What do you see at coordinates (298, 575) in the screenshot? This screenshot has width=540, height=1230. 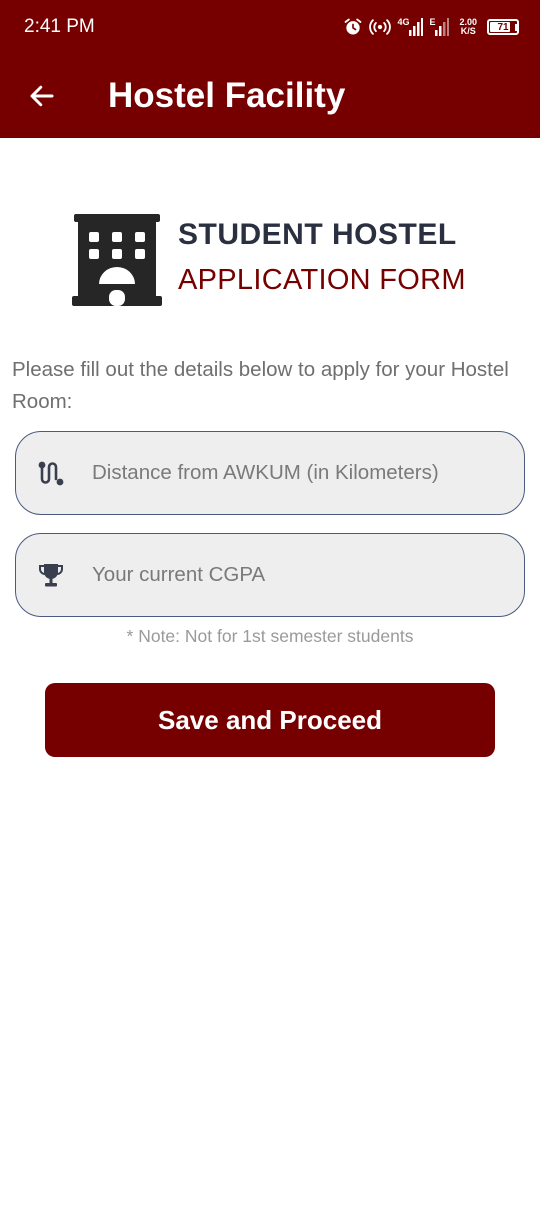 I see `cgpa-input` at bounding box center [298, 575].